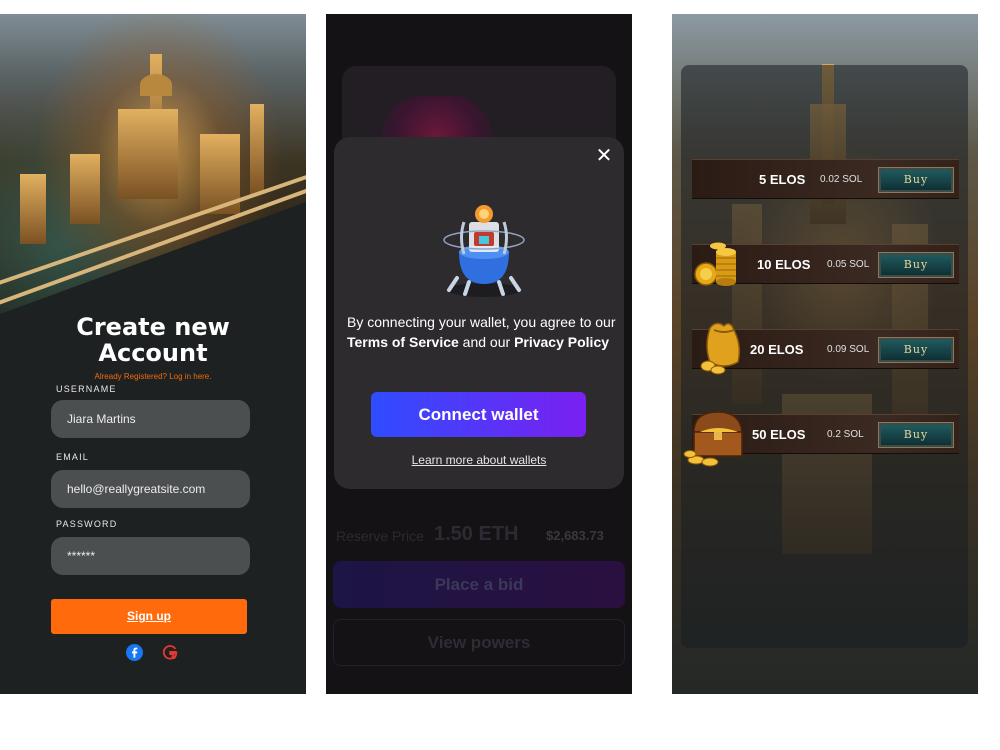  I want to click on google-icon, so click(170, 653).